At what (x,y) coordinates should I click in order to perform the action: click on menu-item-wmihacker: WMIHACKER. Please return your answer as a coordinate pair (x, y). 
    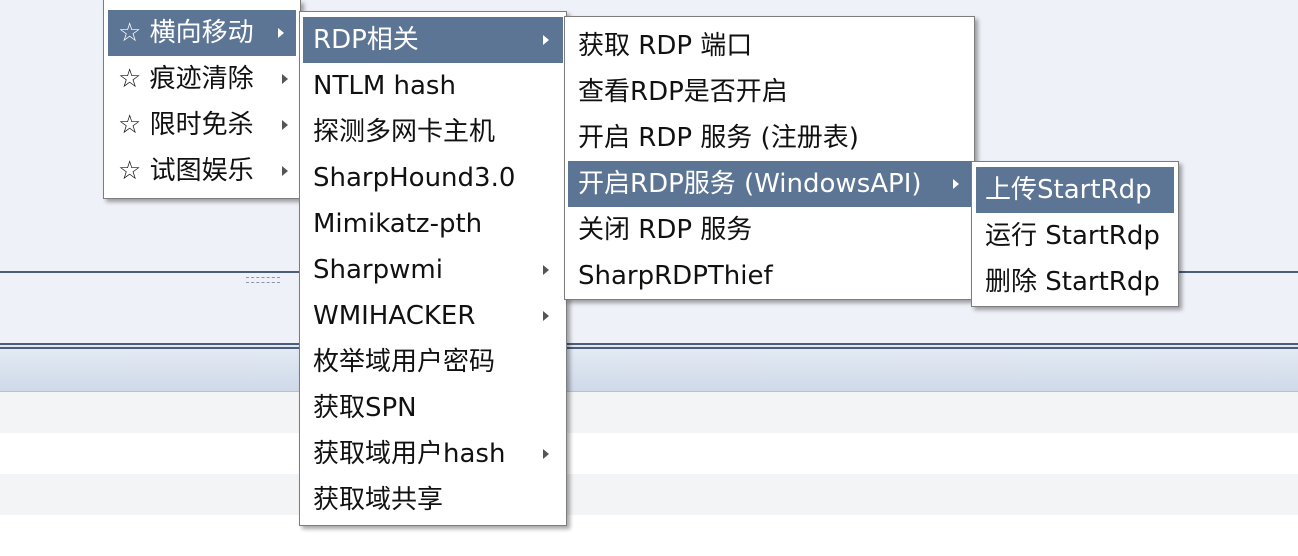
    Looking at the image, I should click on (433, 316).